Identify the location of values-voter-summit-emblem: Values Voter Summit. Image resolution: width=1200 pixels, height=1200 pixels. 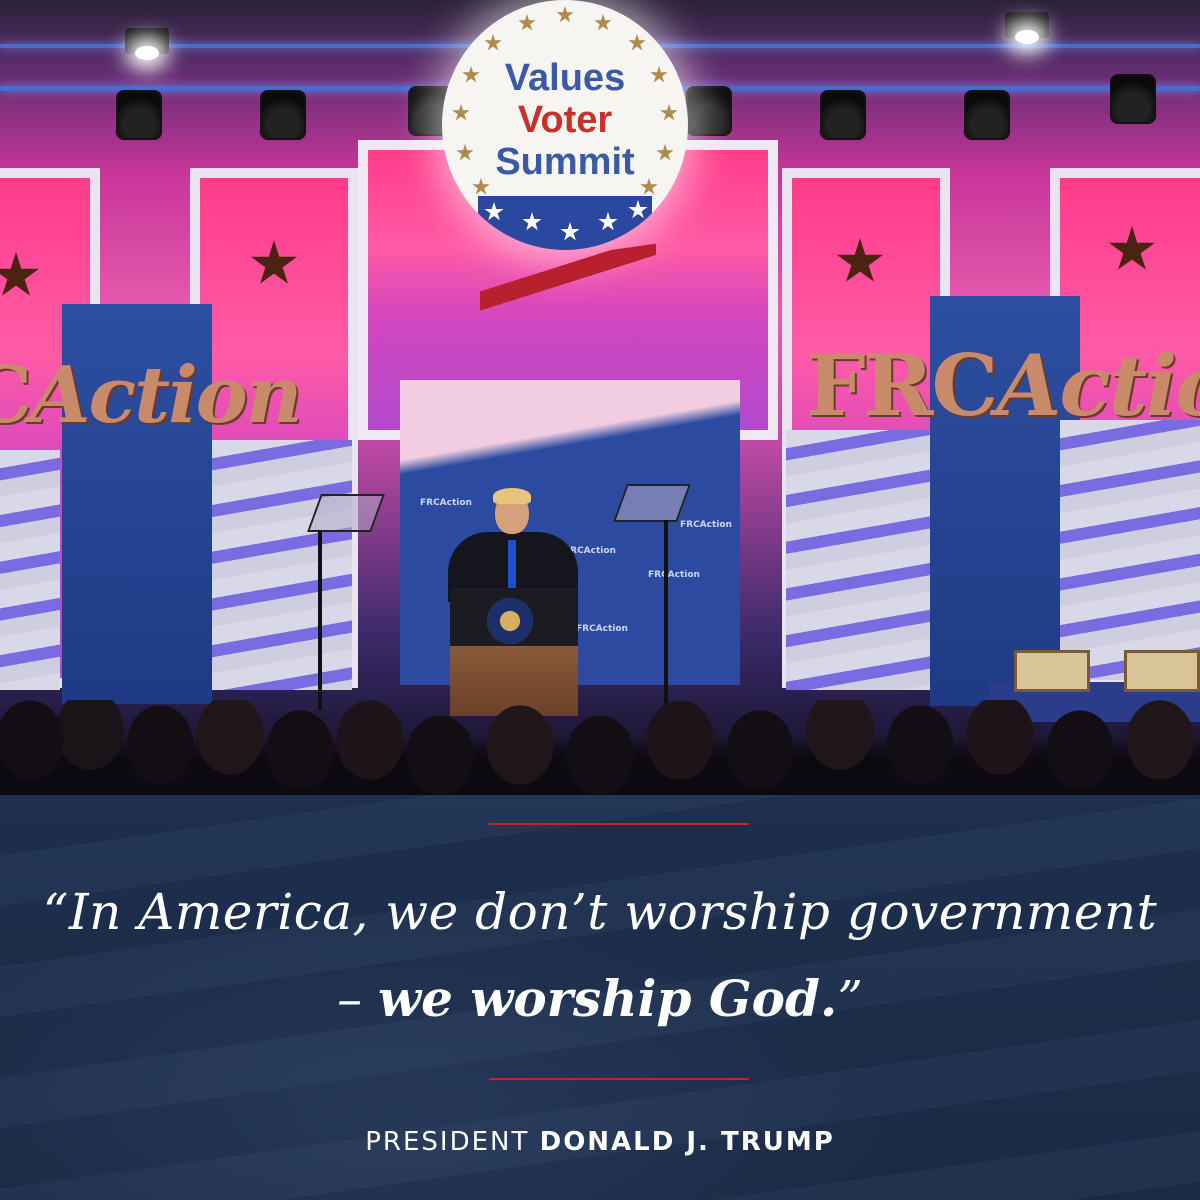
(565, 125).